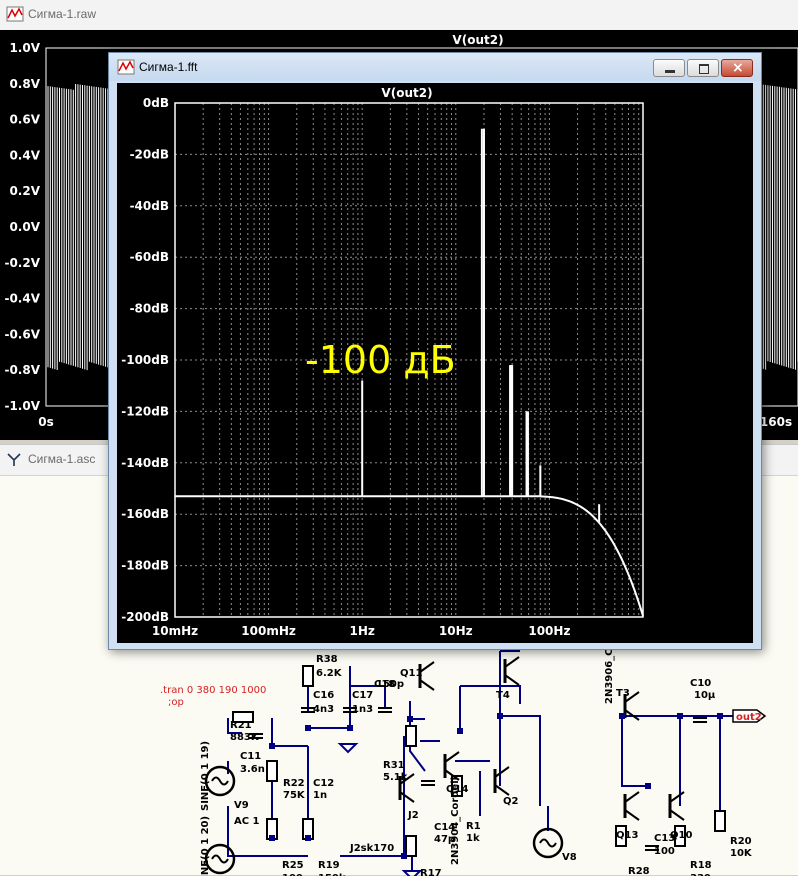  What do you see at coordinates (776, 422) in the screenshot?
I see `raw-x-tick-label: 160s` at bounding box center [776, 422].